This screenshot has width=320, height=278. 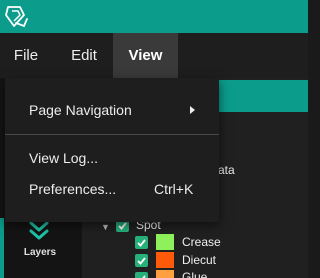 I want to click on menu-item-label: Page Navigation, so click(x=80, y=110).